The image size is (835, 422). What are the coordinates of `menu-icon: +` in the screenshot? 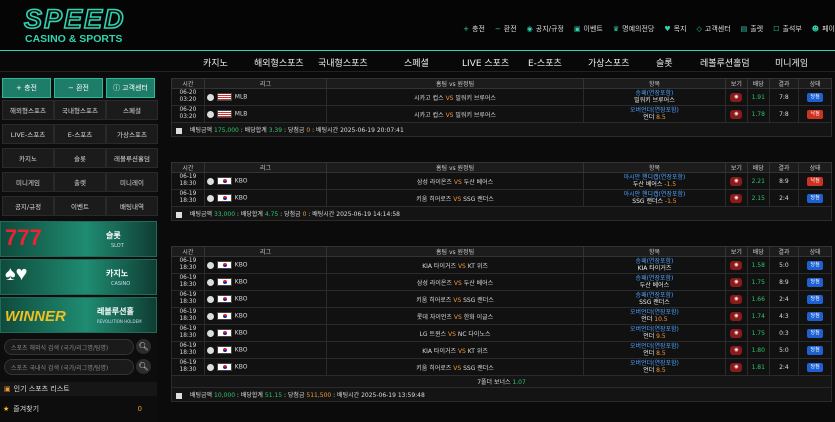 It's located at (466, 29).